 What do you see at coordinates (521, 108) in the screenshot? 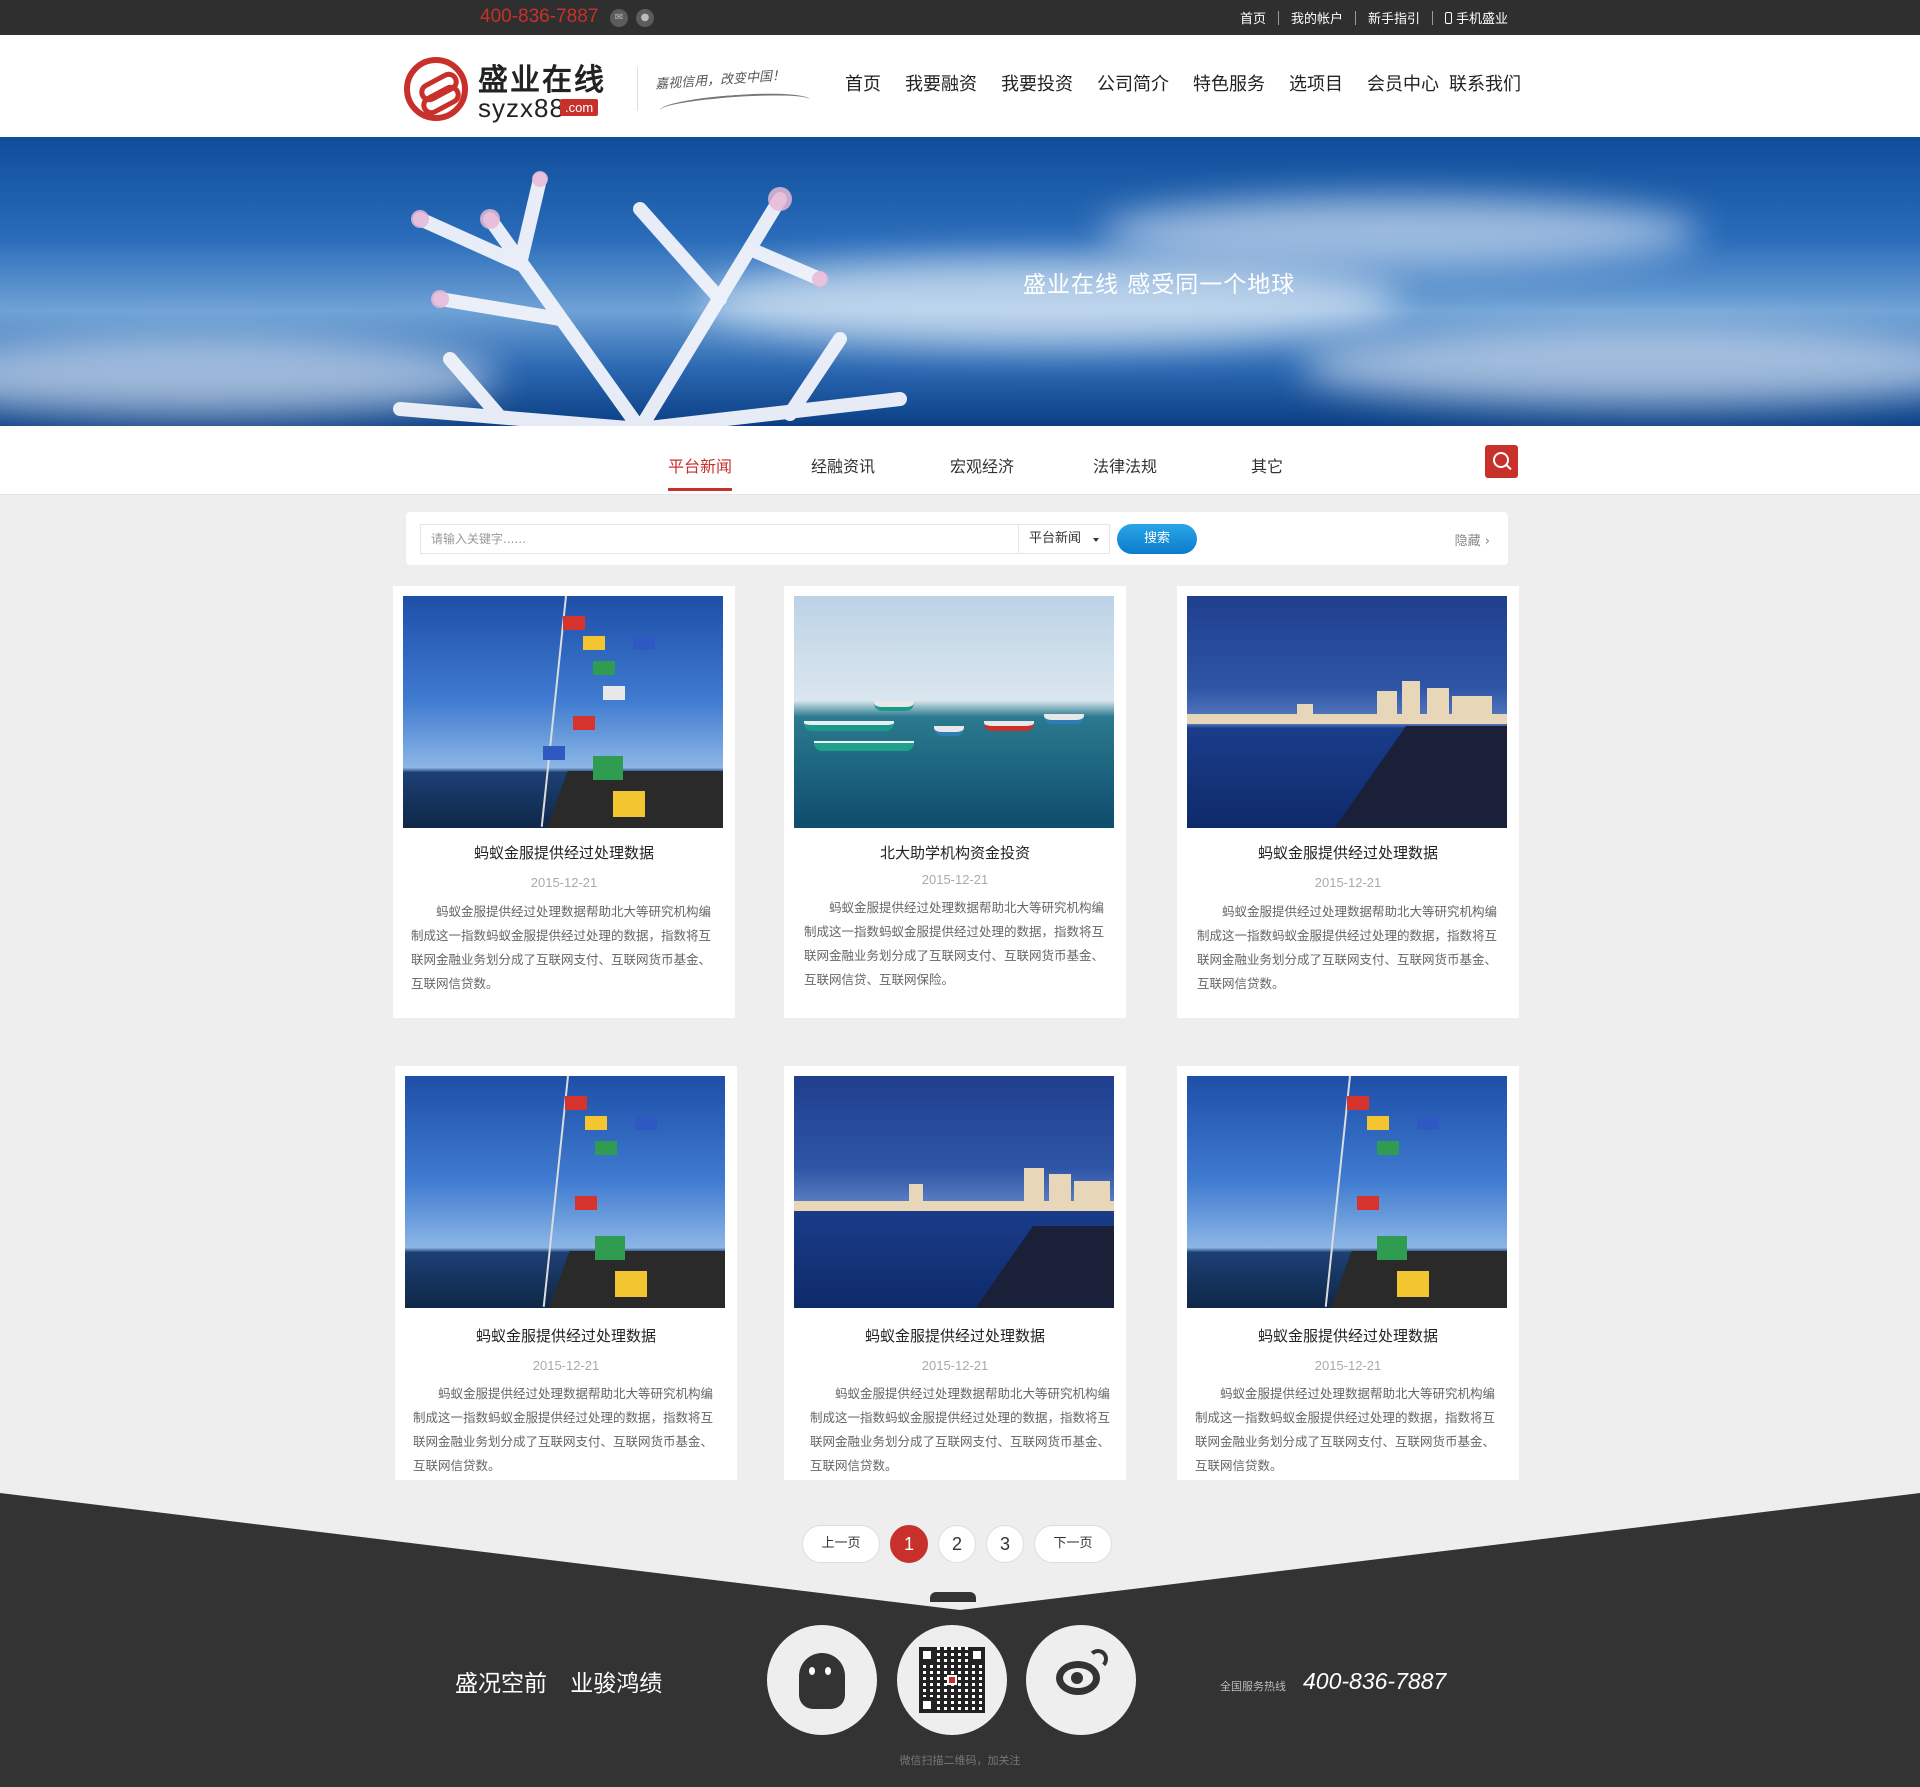
I see `logo-english: syzx88` at bounding box center [521, 108].